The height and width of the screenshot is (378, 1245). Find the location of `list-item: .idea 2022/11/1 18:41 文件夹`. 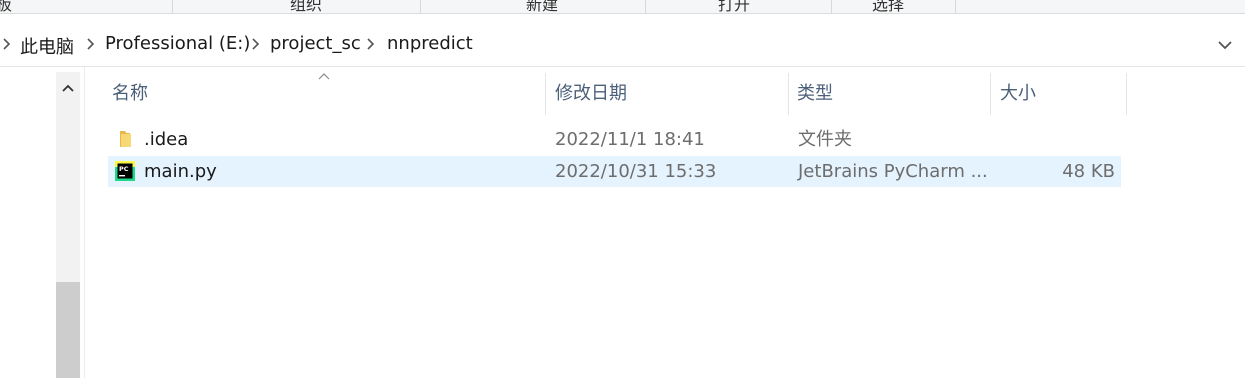

list-item: .idea 2022/11/1 18:41 文件夹 is located at coordinates (614, 139).